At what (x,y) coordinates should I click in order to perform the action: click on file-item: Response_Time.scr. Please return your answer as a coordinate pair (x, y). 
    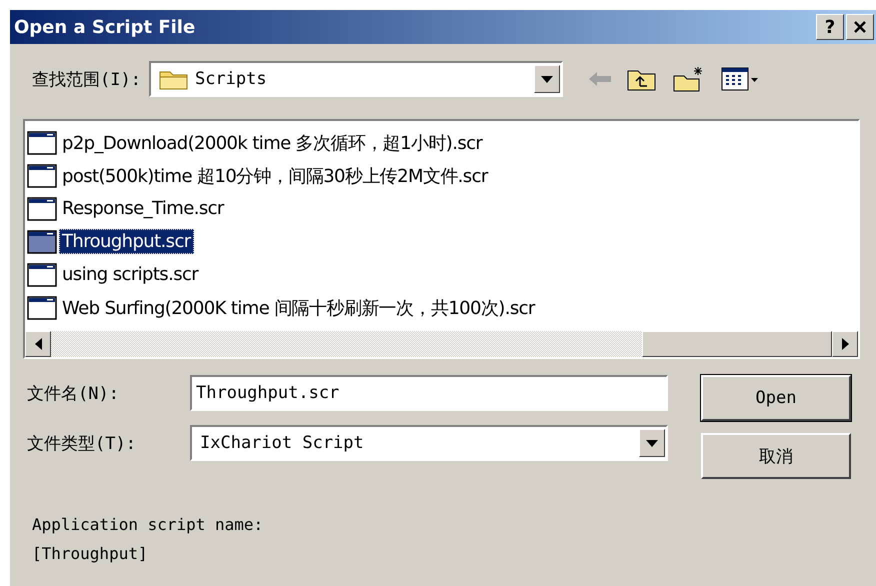
    Looking at the image, I should click on (143, 208).